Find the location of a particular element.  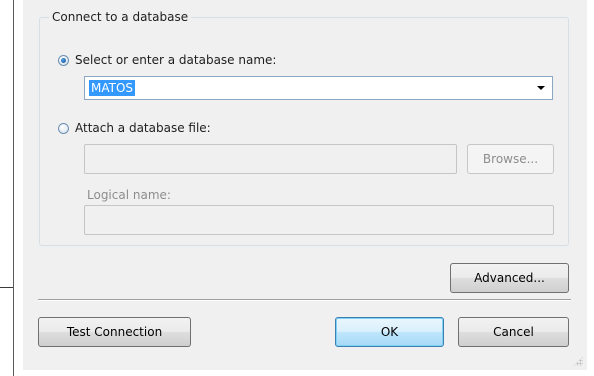

group-title: Connect to a database is located at coordinates (120, 17).